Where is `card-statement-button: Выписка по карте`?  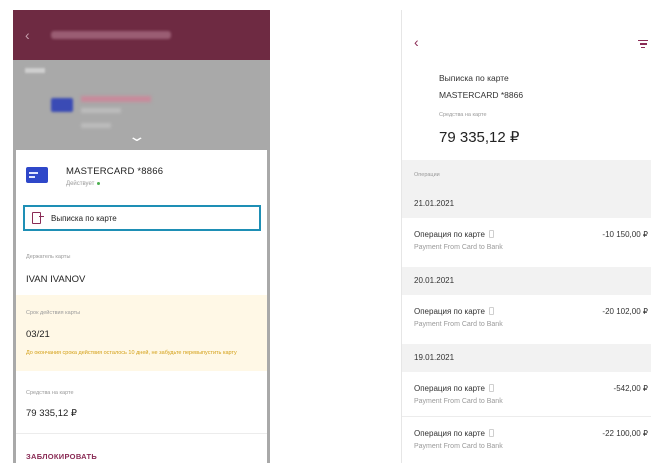
card-statement-button: Выписка по карте is located at coordinates (142, 218).